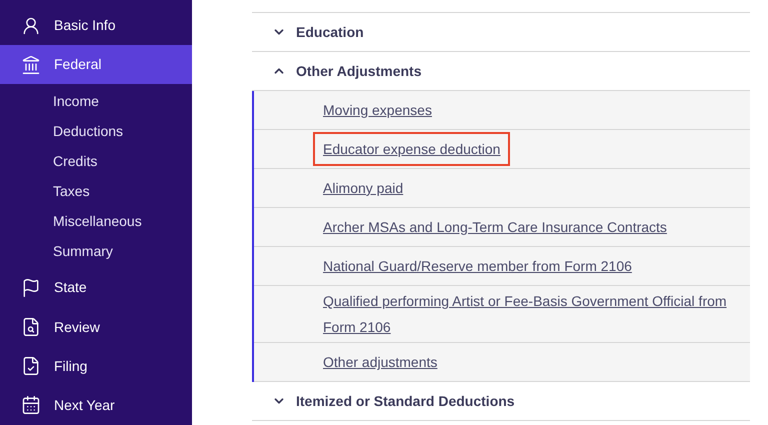 This screenshot has height=425, width=768. What do you see at coordinates (380, 362) in the screenshot?
I see `link: Other adjustments` at bounding box center [380, 362].